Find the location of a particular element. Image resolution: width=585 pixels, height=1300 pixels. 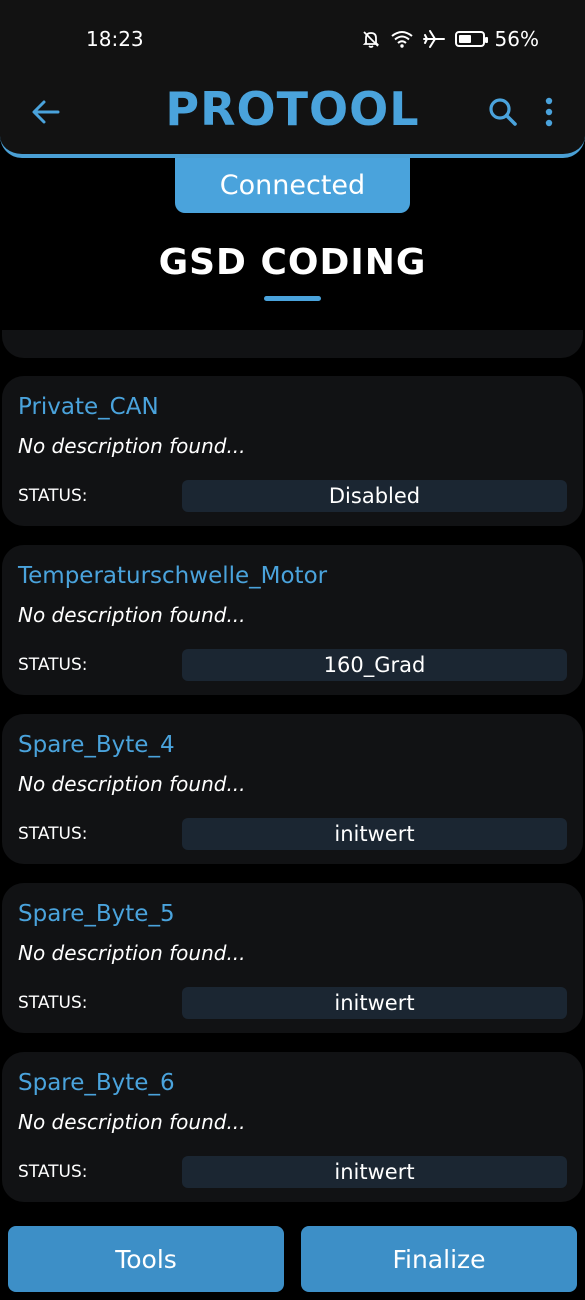

bottom-action-bar: Tools Finalize is located at coordinates (292, 1255).